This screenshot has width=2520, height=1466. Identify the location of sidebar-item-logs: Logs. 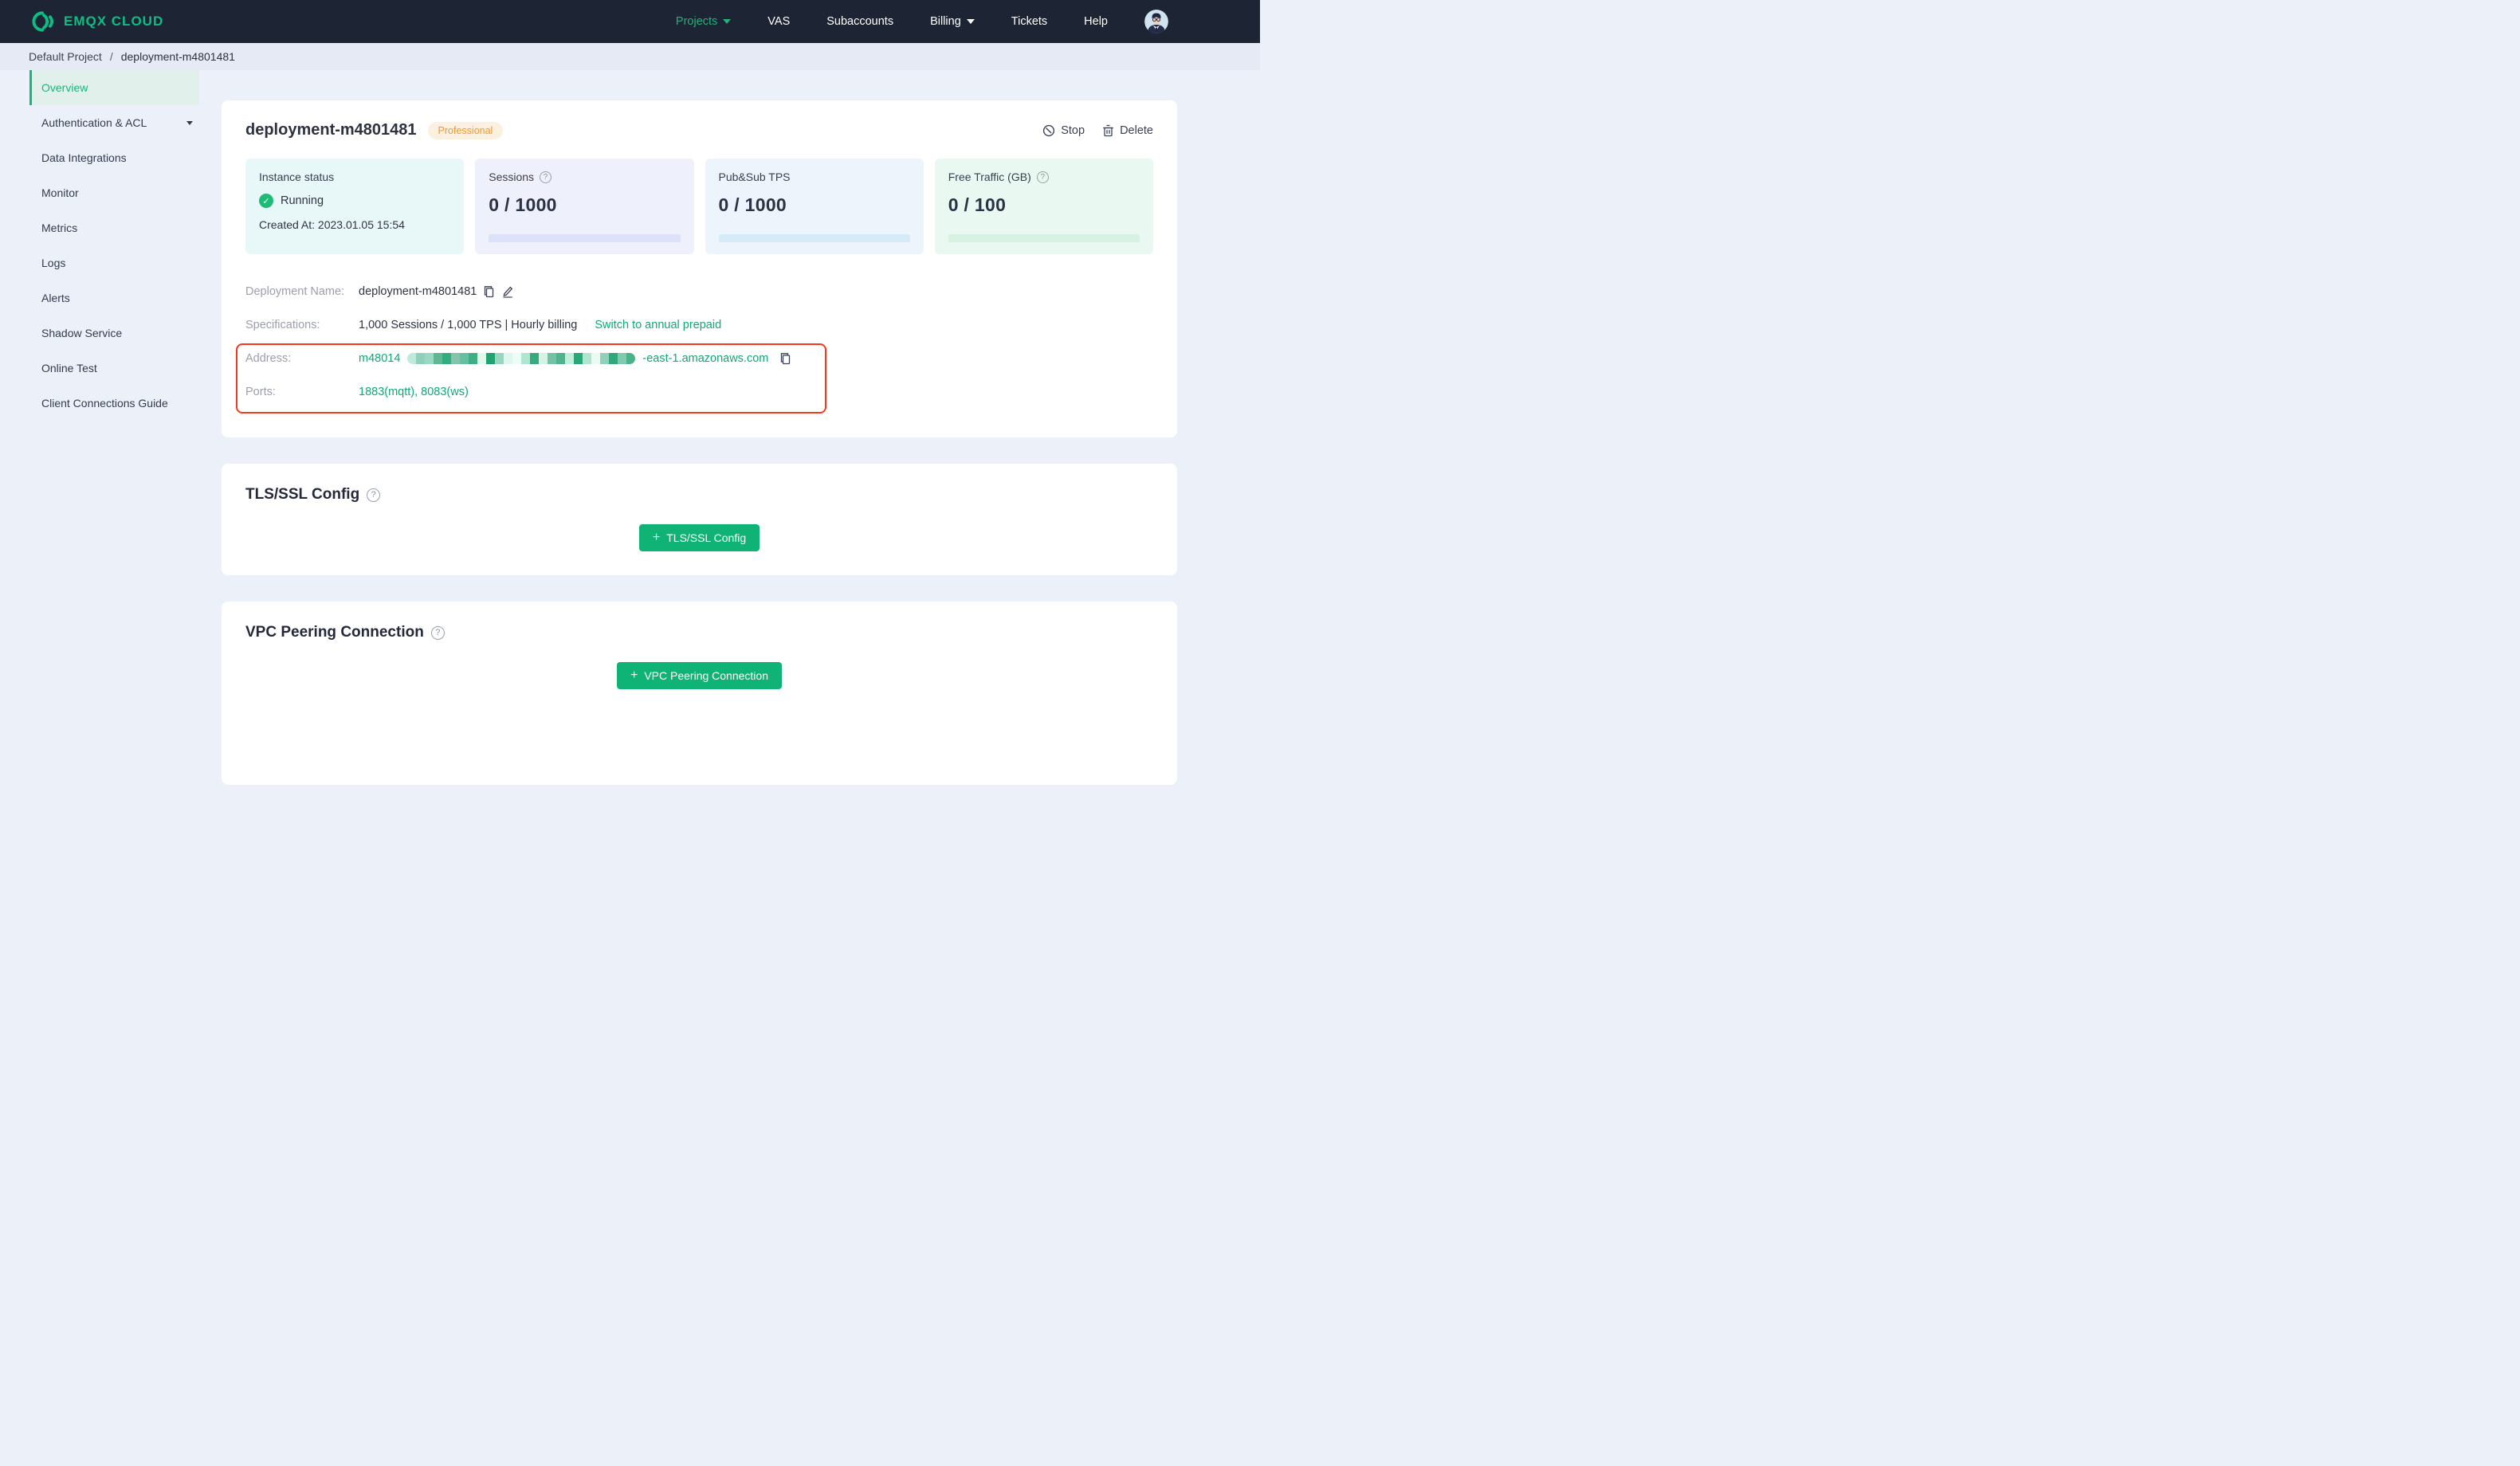
(114, 262).